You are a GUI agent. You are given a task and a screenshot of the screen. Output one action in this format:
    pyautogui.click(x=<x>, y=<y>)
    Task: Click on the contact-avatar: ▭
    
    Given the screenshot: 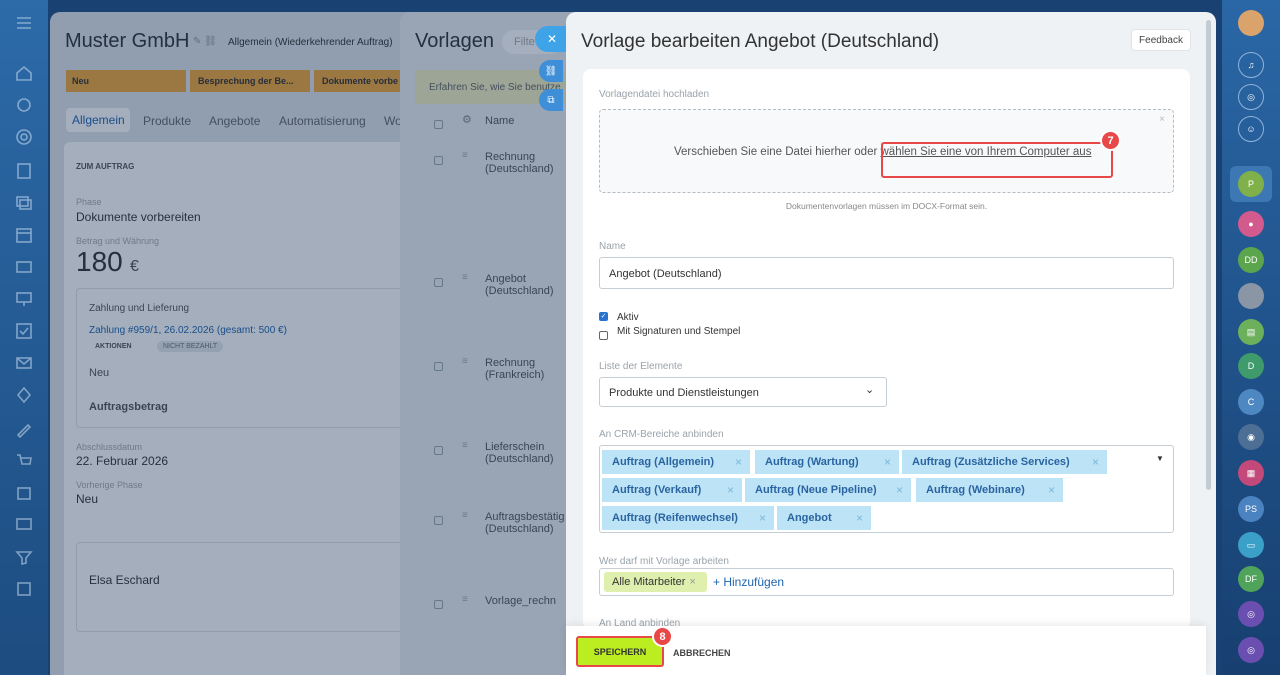 What is the action you would take?
    pyautogui.click(x=1251, y=545)
    